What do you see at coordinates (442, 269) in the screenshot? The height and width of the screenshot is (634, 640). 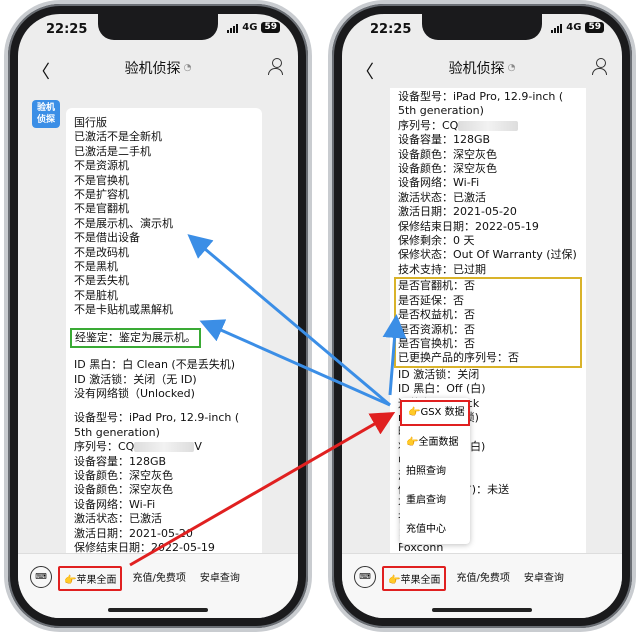 I see `device-info-item: 技术支持：已过期` at bounding box center [442, 269].